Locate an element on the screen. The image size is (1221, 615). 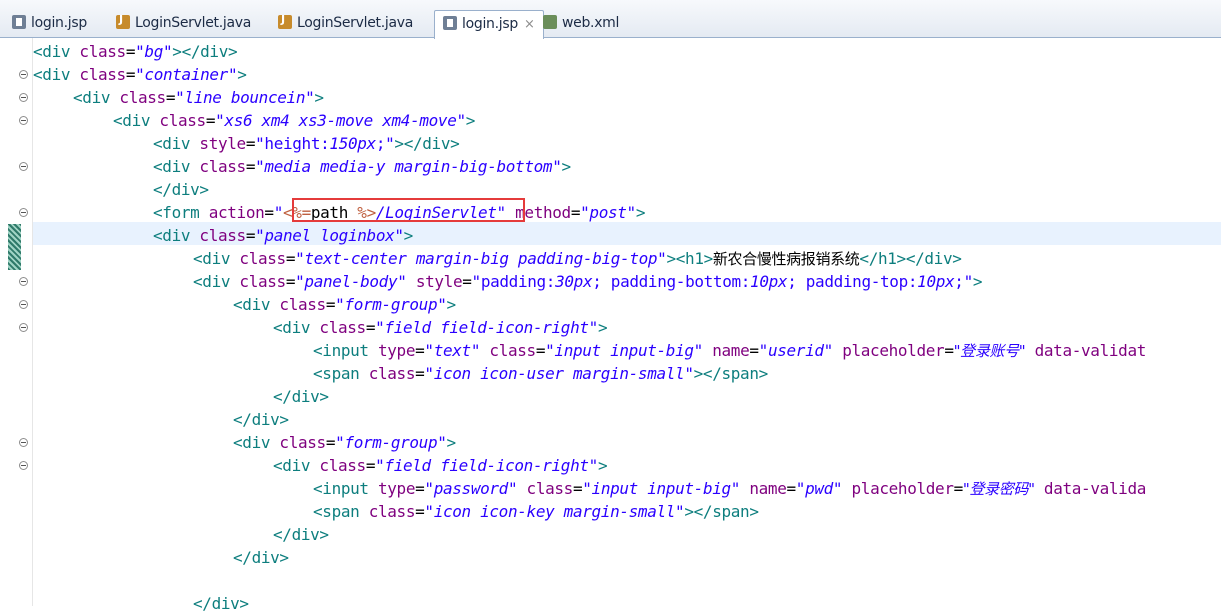
code-line-17: </div> is located at coordinates (261, 419).